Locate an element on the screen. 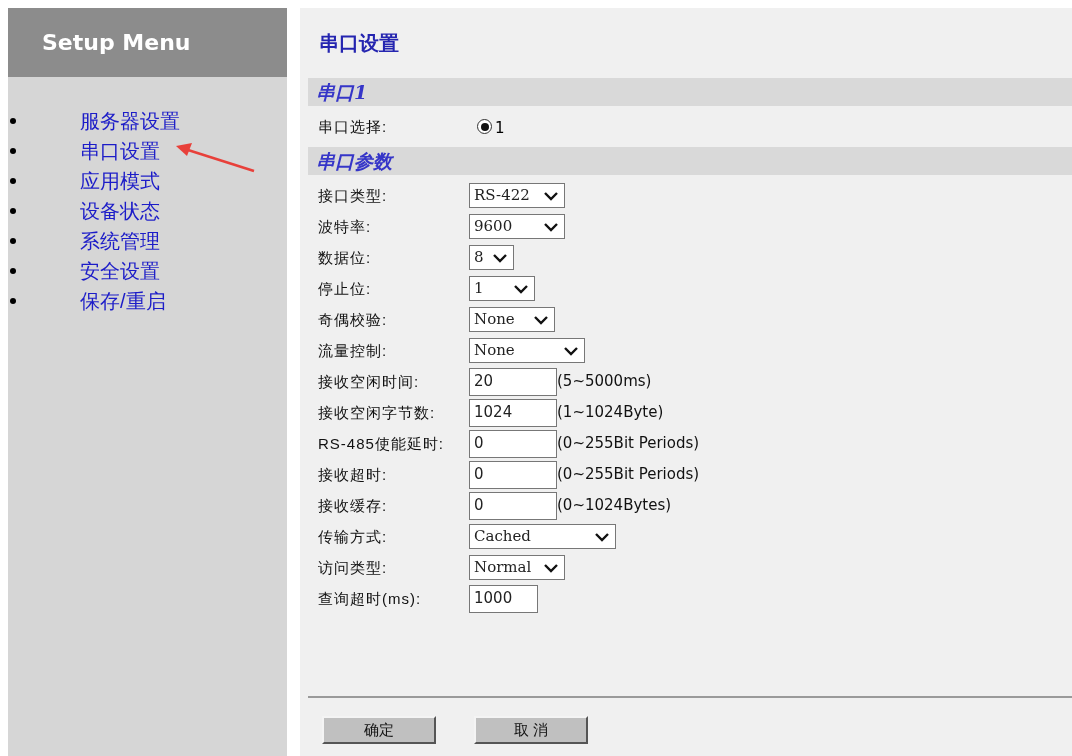 The height and width of the screenshot is (756, 1072). menu-link: 服务器设置 is located at coordinates (130, 121).